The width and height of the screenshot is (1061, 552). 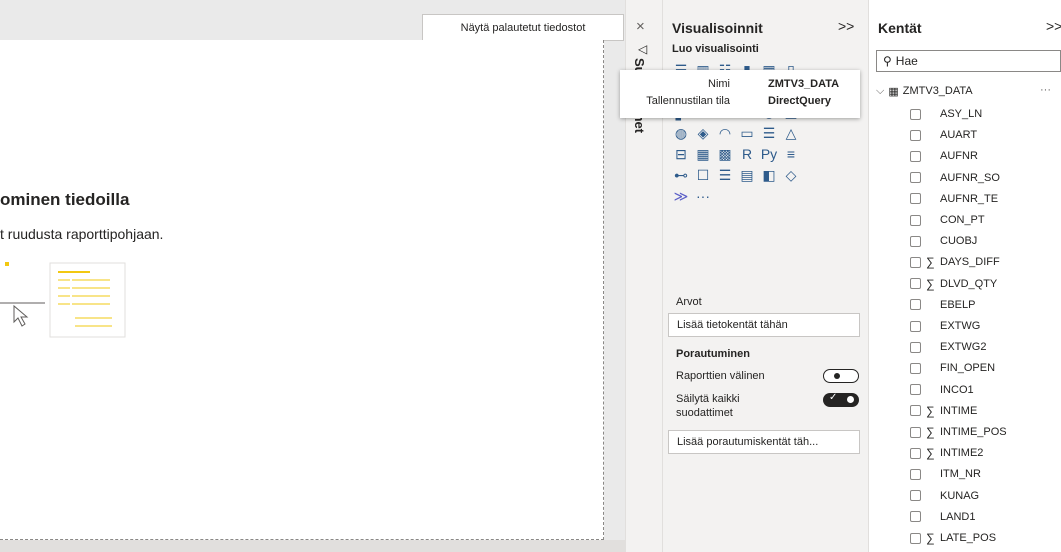 I want to click on python-visual-icon: Py, so click(x=769, y=154).